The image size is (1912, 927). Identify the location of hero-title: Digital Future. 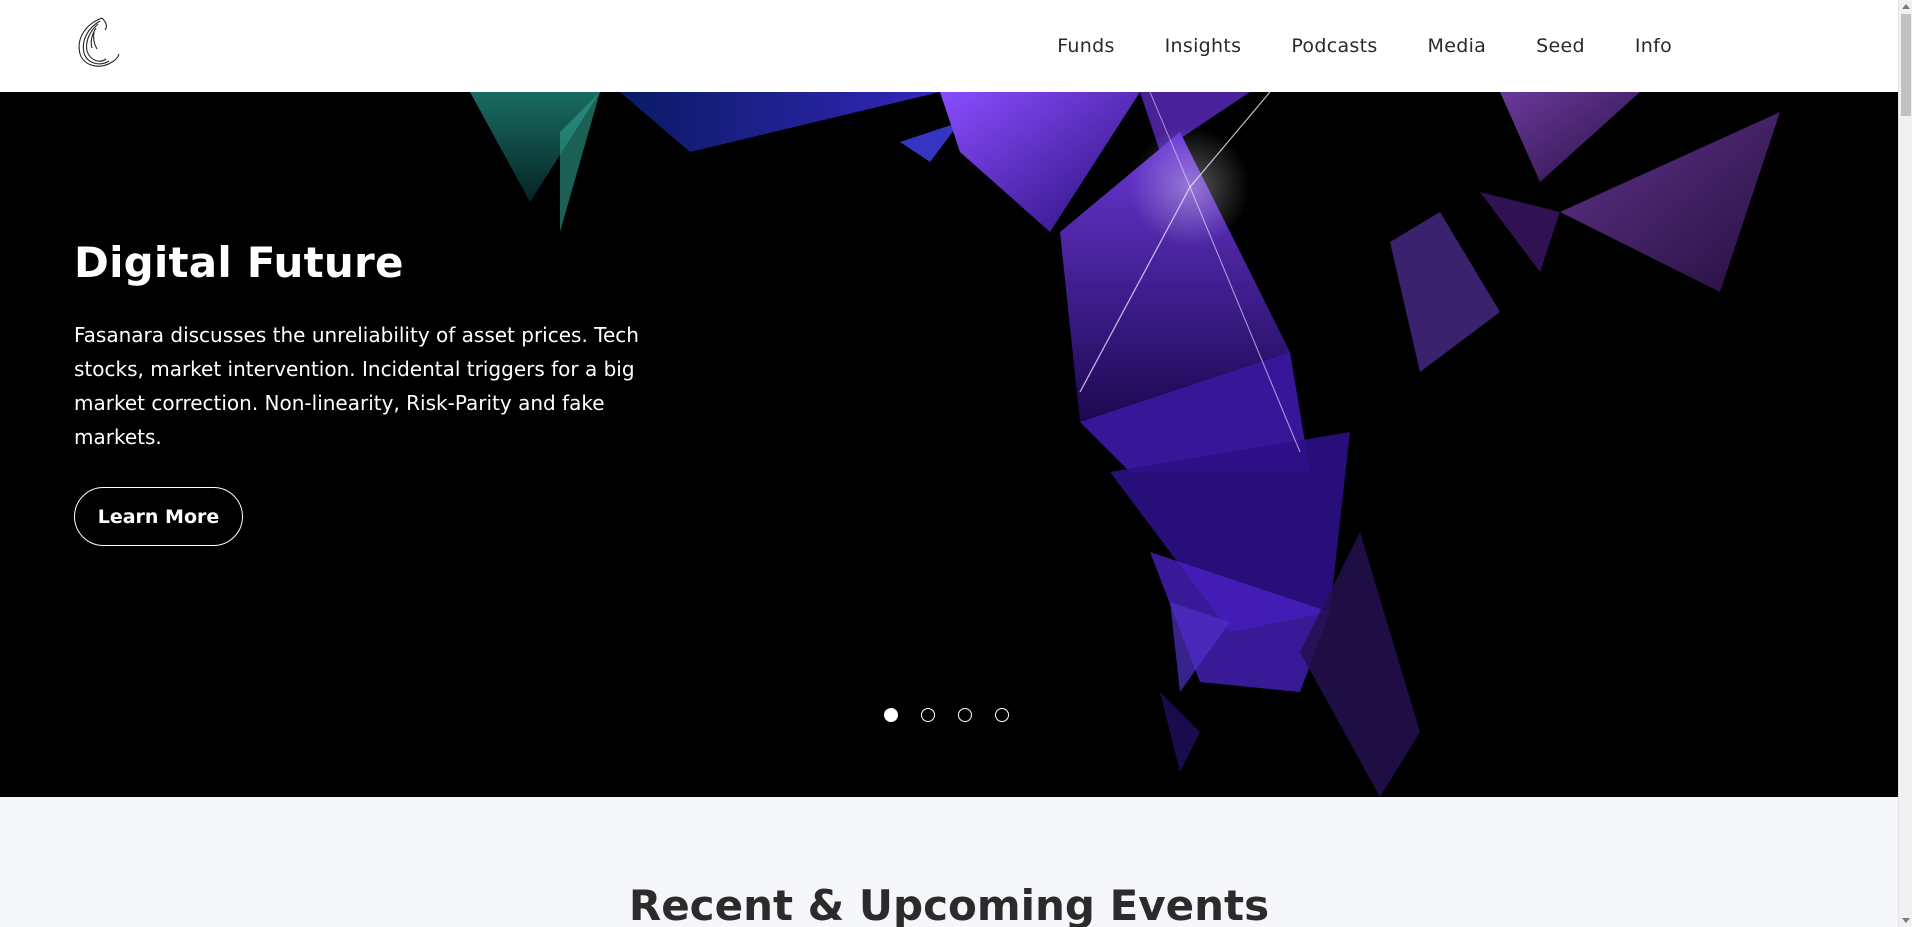
(239, 262).